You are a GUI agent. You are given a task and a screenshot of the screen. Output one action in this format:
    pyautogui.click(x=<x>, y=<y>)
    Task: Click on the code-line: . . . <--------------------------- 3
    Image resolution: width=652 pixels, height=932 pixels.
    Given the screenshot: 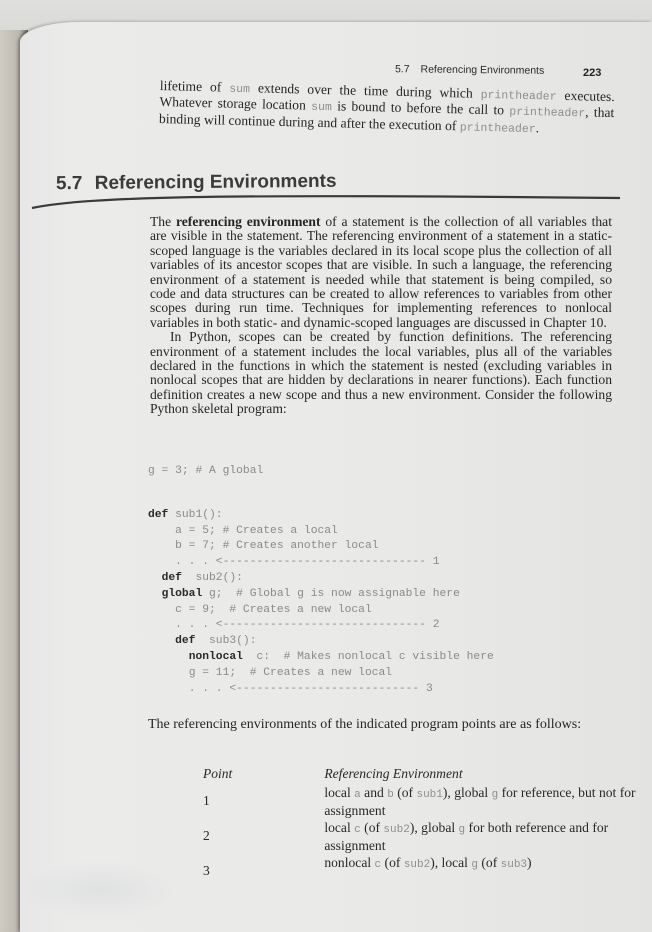 What is the action you would take?
    pyautogui.click(x=358, y=690)
    